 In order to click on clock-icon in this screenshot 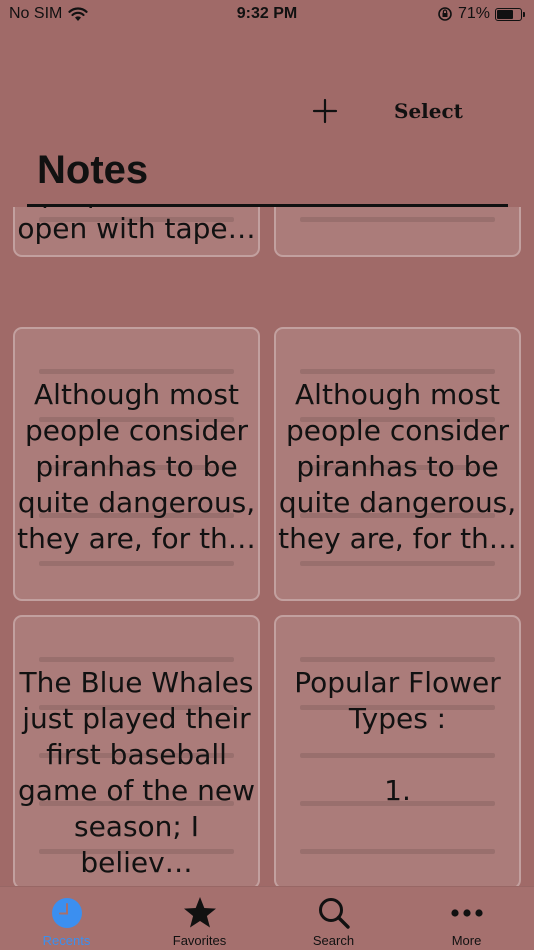, I will do `click(66, 913)`.